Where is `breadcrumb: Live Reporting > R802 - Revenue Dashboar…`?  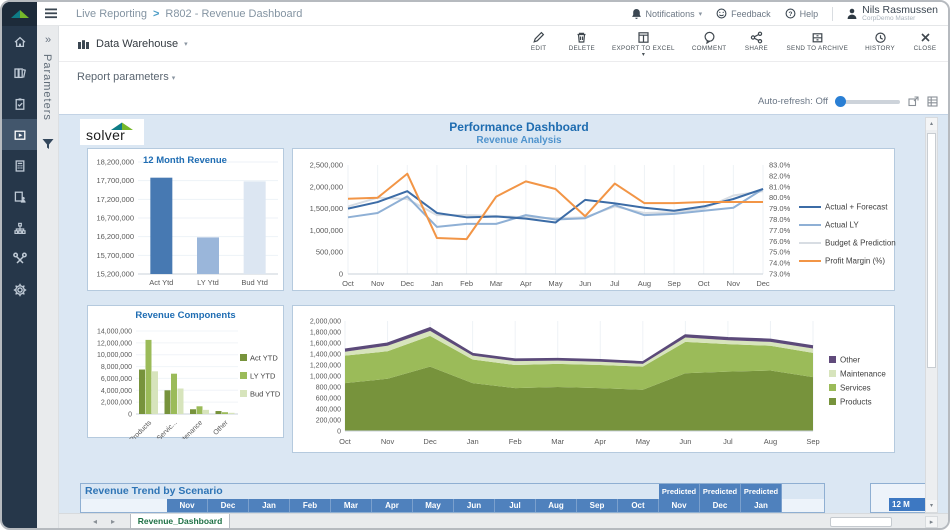
breadcrumb: Live Reporting > R802 - Revenue Dashboar… is located at coordinates (189, 14).